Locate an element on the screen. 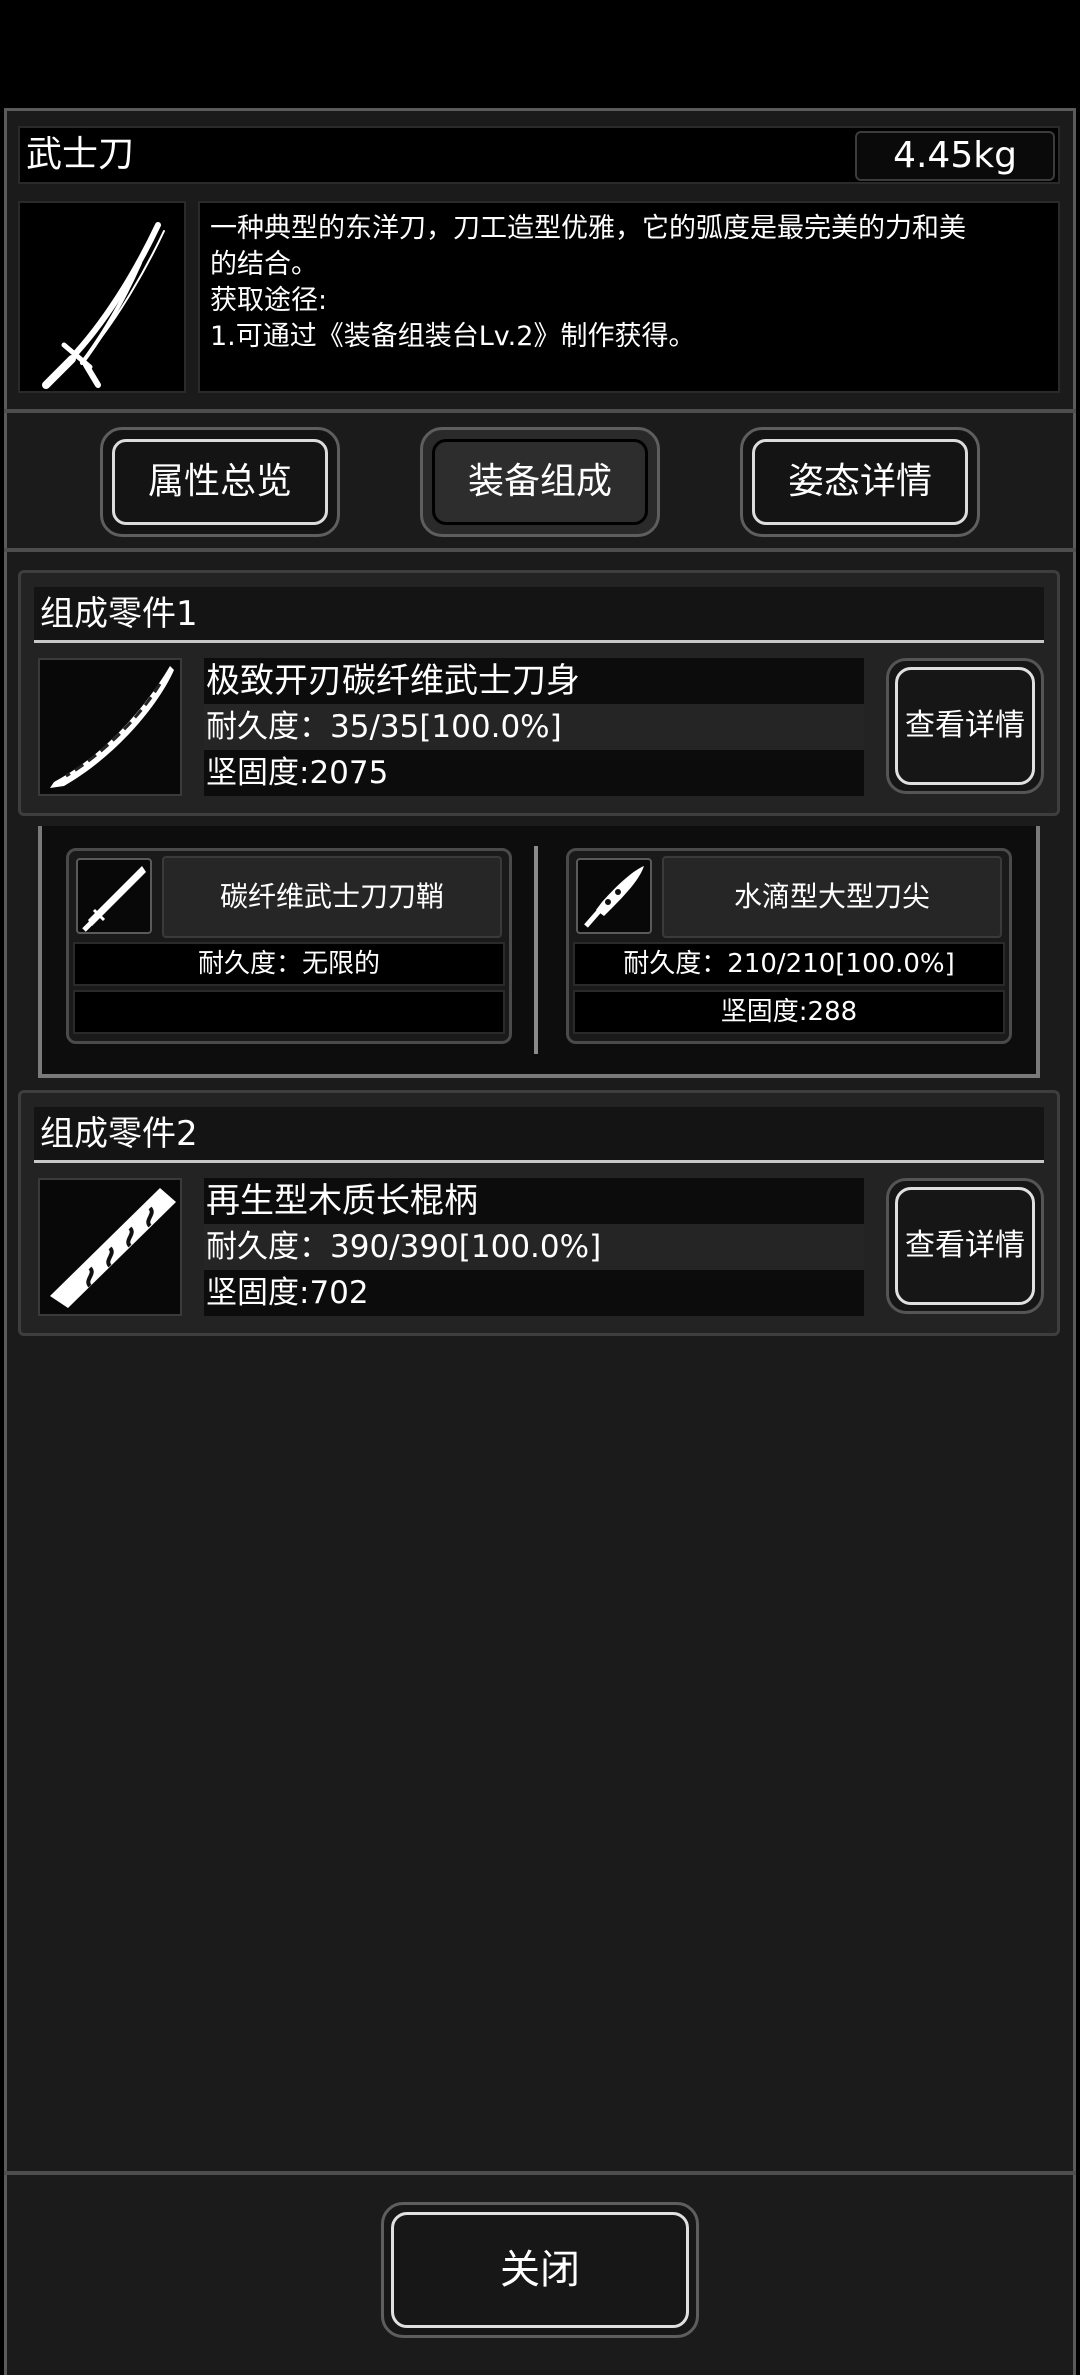 The width and height of the screenshot is (1080, 2375). description-line: 1.可通过《装备组装台Lv.2》制作获得。 is located at coordinates (453, 336).